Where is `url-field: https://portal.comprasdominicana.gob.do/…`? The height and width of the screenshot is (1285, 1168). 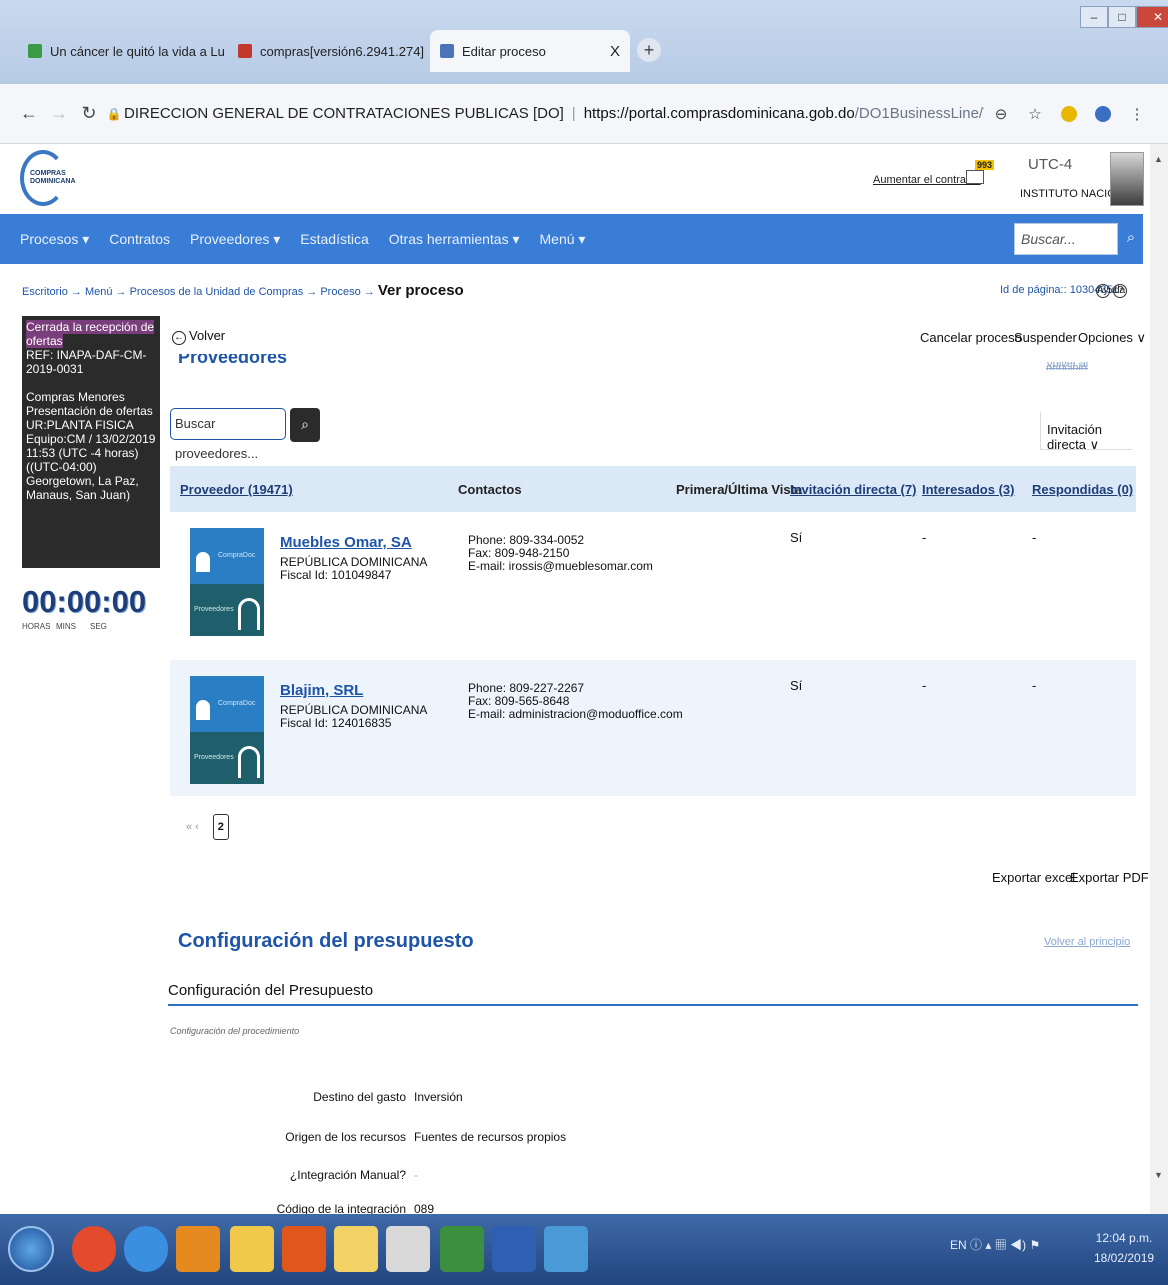
url-field: https://portal.comprasdominicana.gob.do/… is located at coordinates (784, 113).